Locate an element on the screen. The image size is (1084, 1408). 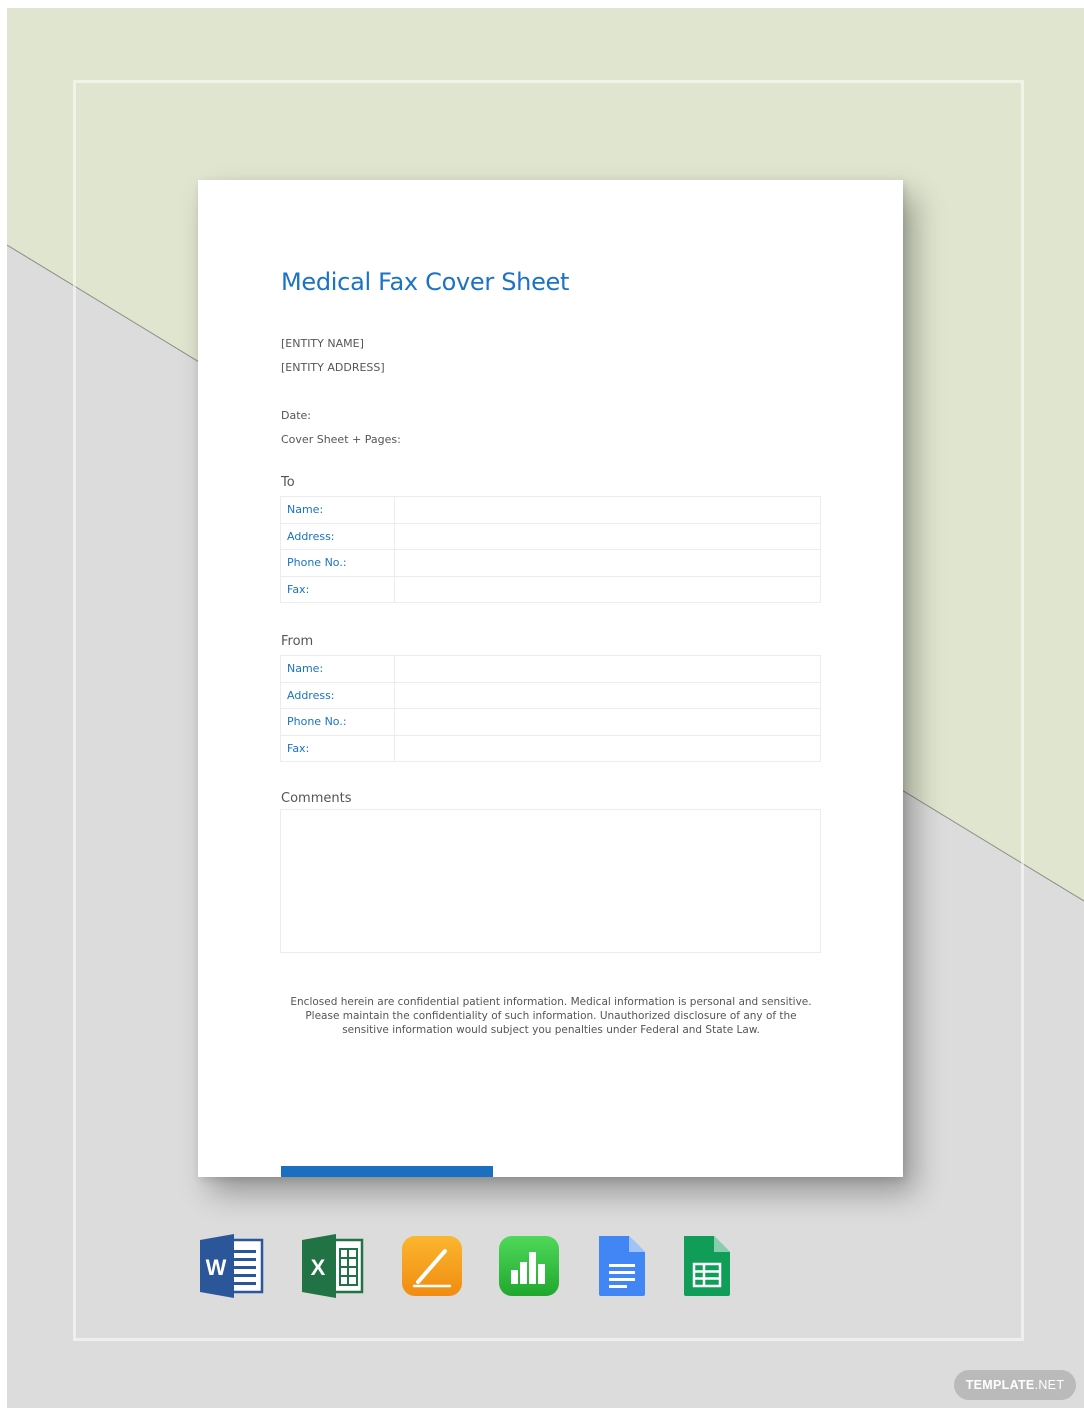
pages-icon is located at coordinates (432, 1266).